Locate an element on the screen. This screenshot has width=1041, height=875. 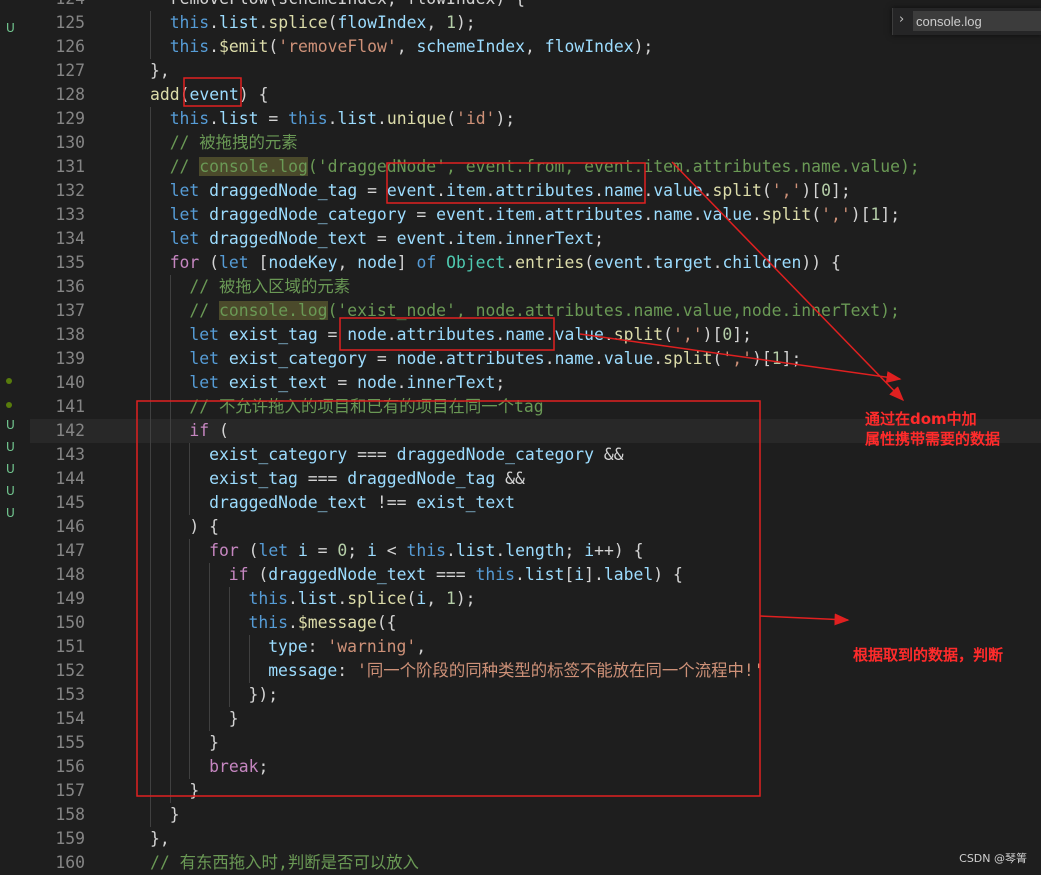
watermark: CSDN @琴箐 is located at coordinates (993, 858).